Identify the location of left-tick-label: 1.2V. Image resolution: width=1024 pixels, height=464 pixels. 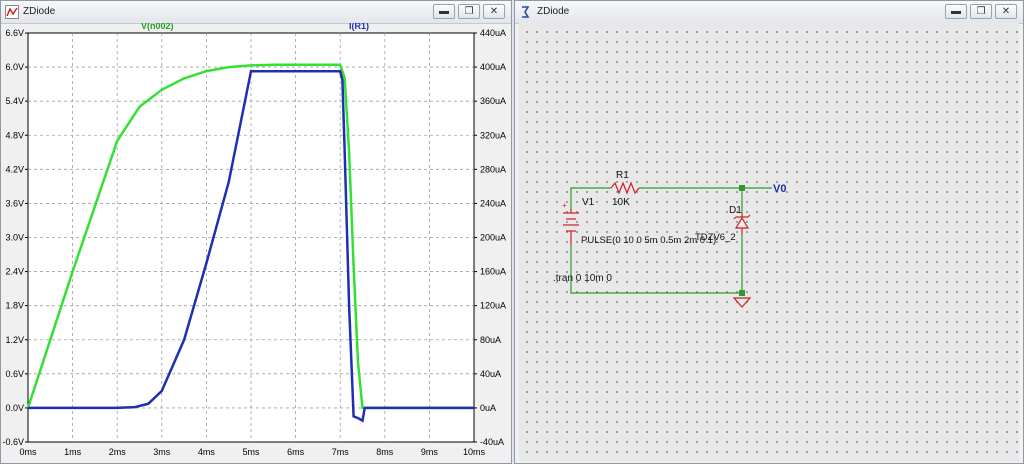
(14, 340).